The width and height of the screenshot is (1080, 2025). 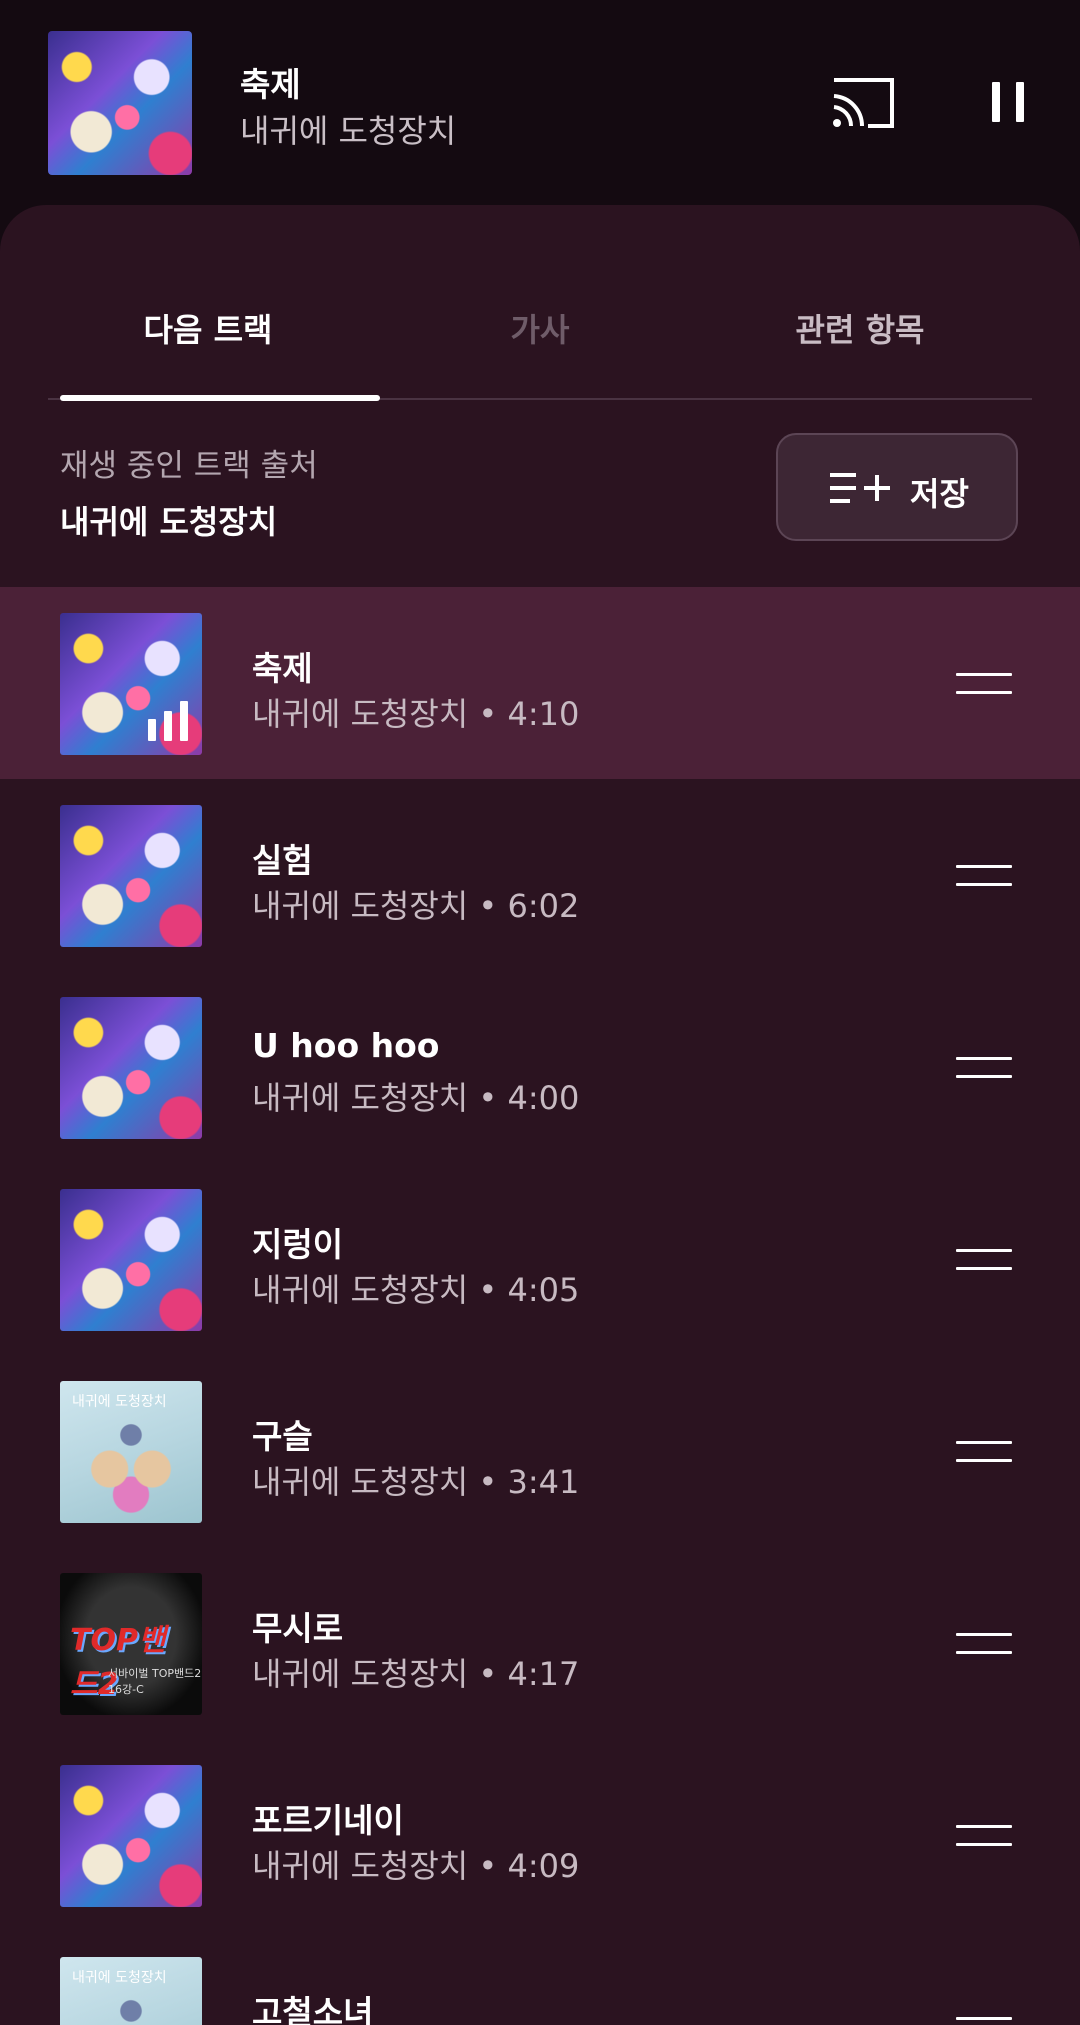 I want to click on track-title: U hoo hoo, so click(x=346, y=1045).